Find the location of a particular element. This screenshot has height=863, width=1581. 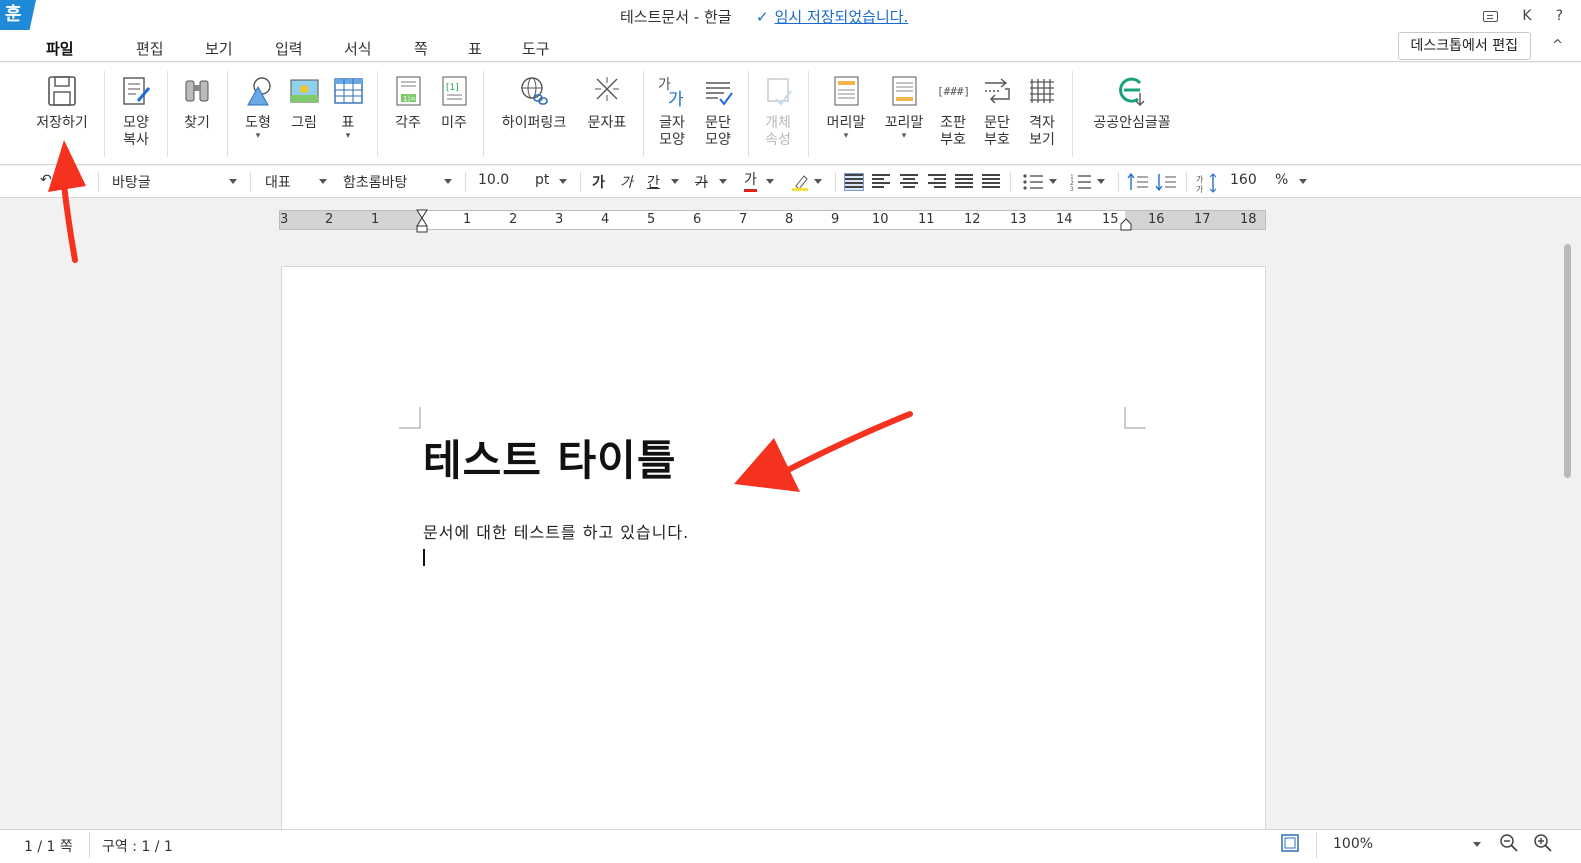

numbering-dropdown-icon is located at coordinates (1101, 181).